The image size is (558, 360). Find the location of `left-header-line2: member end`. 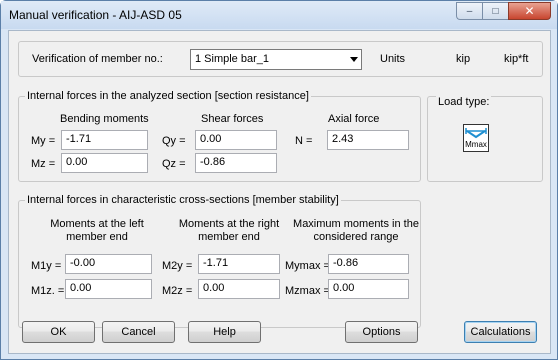

left-header-line2: member end is located at coordinates (97, 237).